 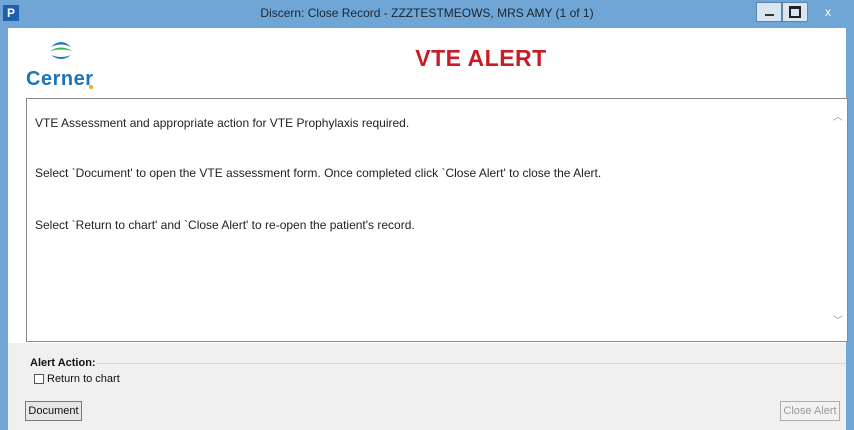 I want to click on return-to-chart-option: Return to chart, so click(x=77, y=379).